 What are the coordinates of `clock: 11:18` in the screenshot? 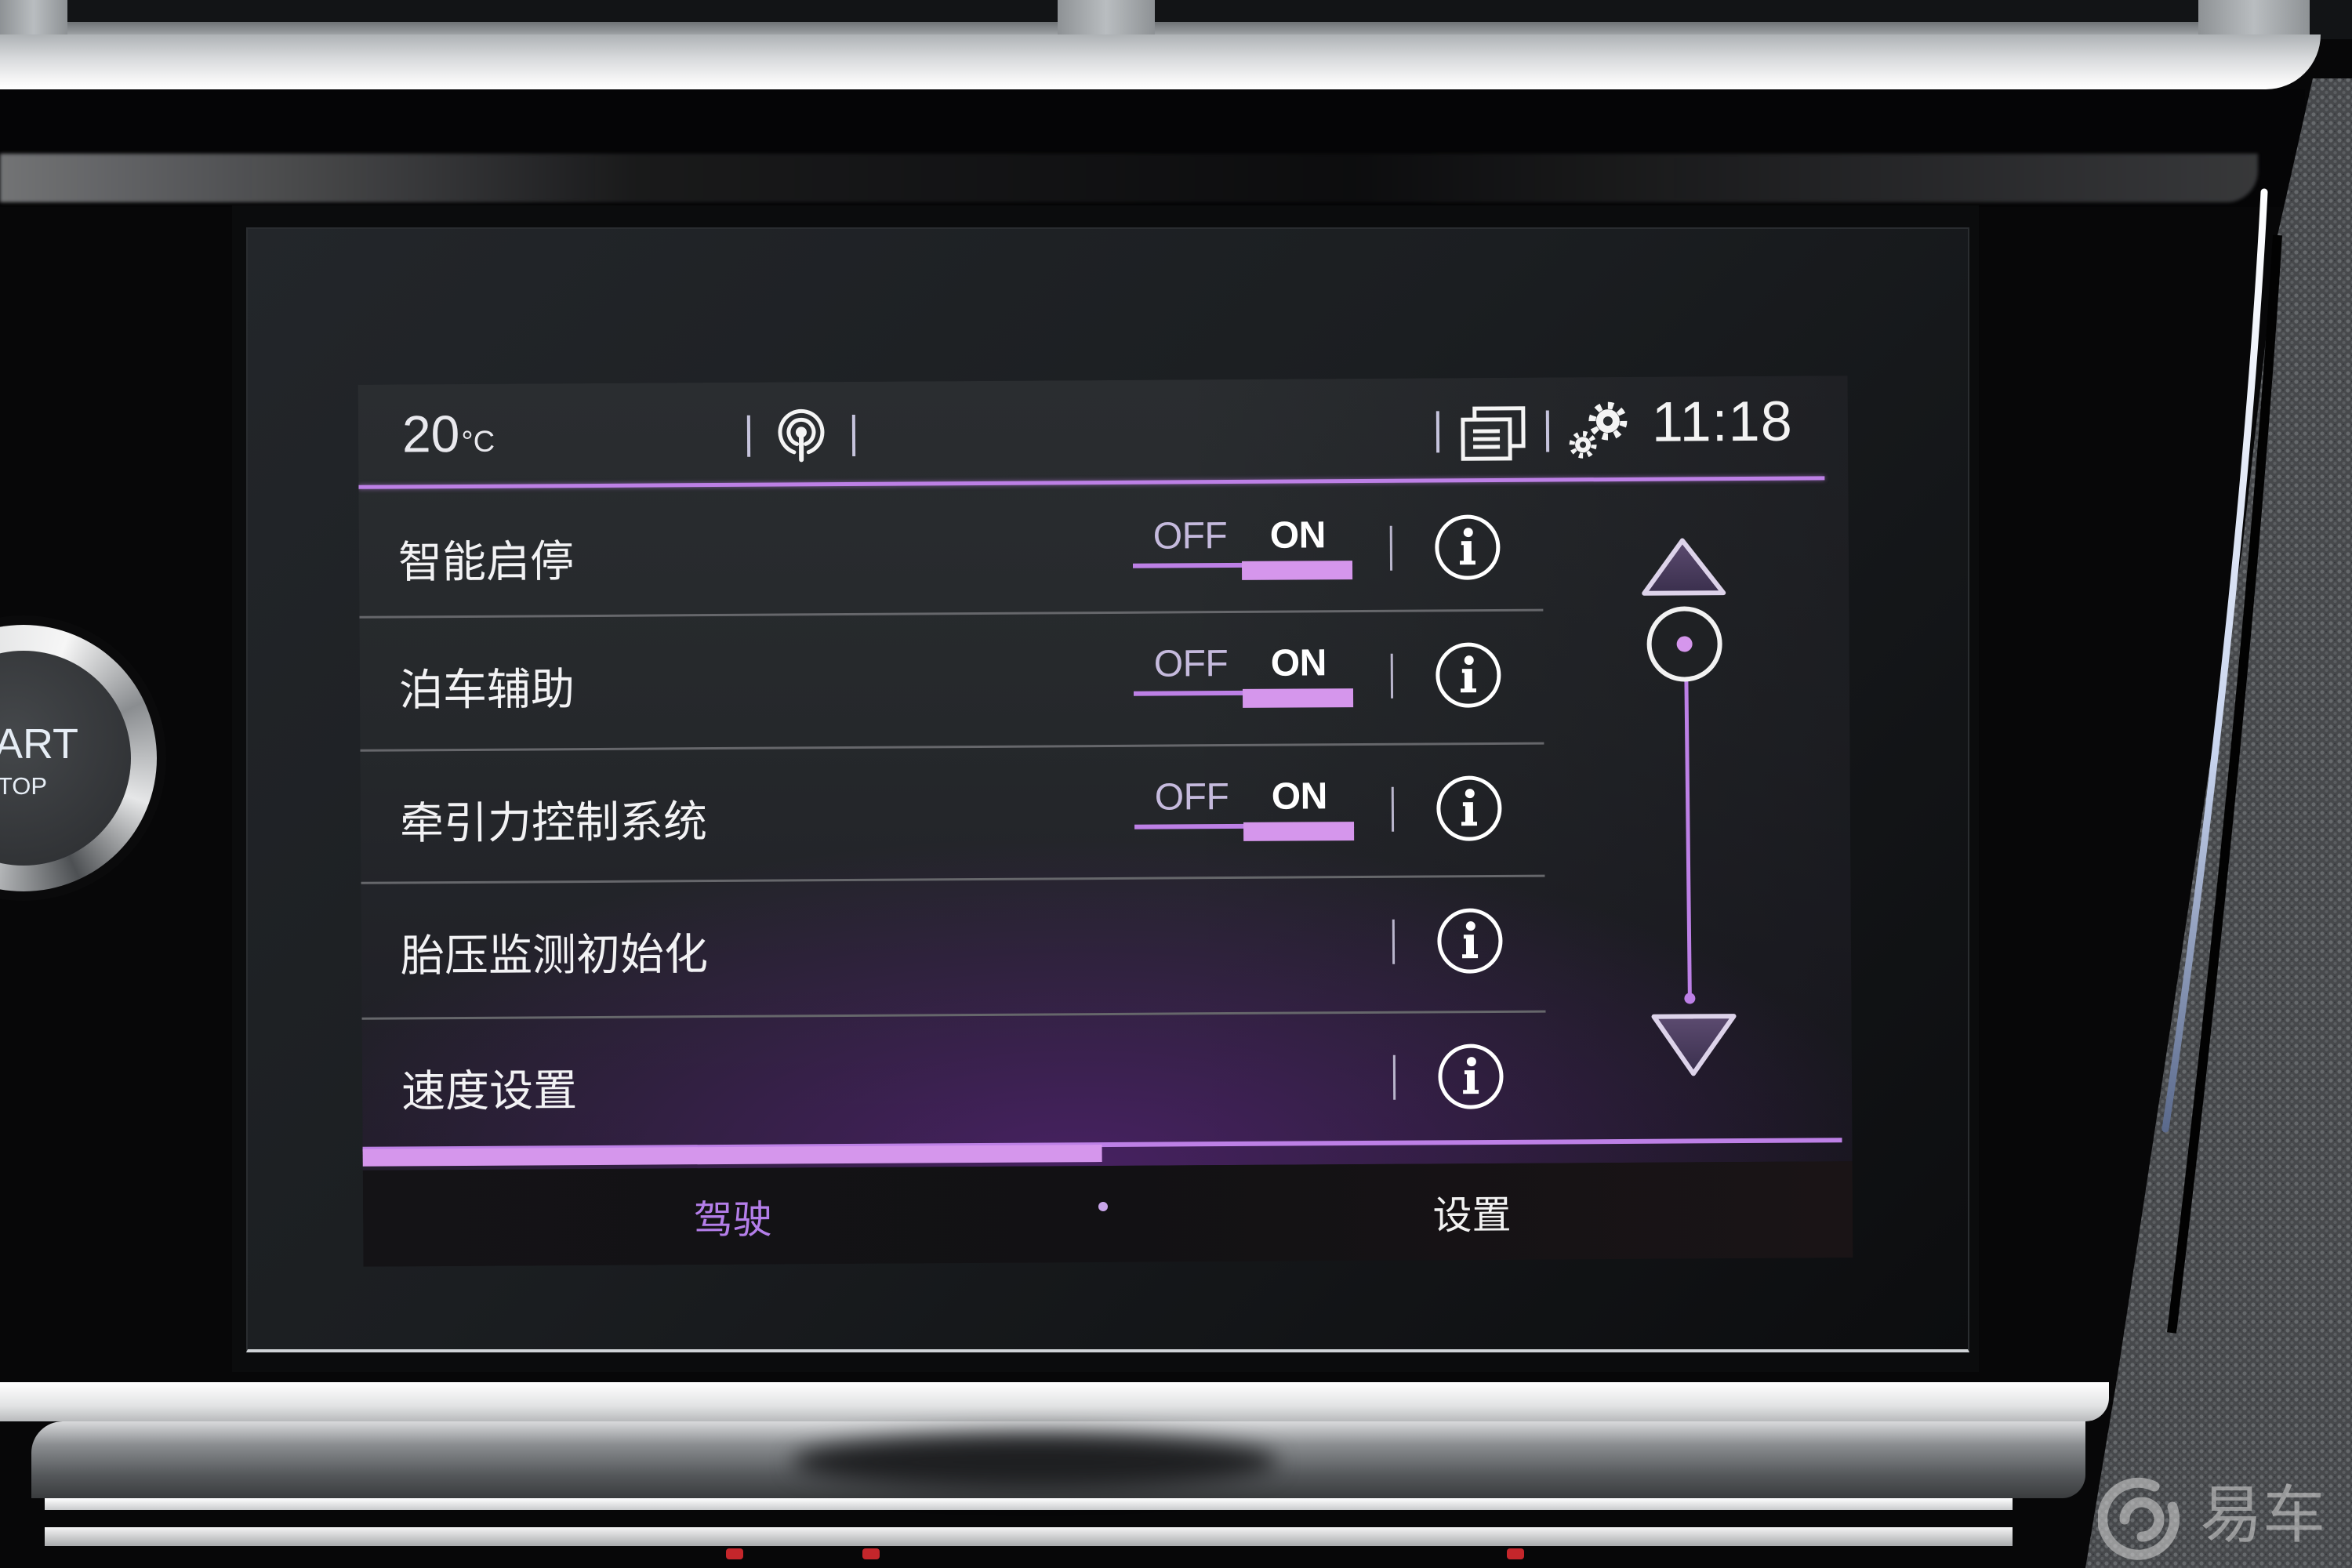 It's located at (1722, 422).